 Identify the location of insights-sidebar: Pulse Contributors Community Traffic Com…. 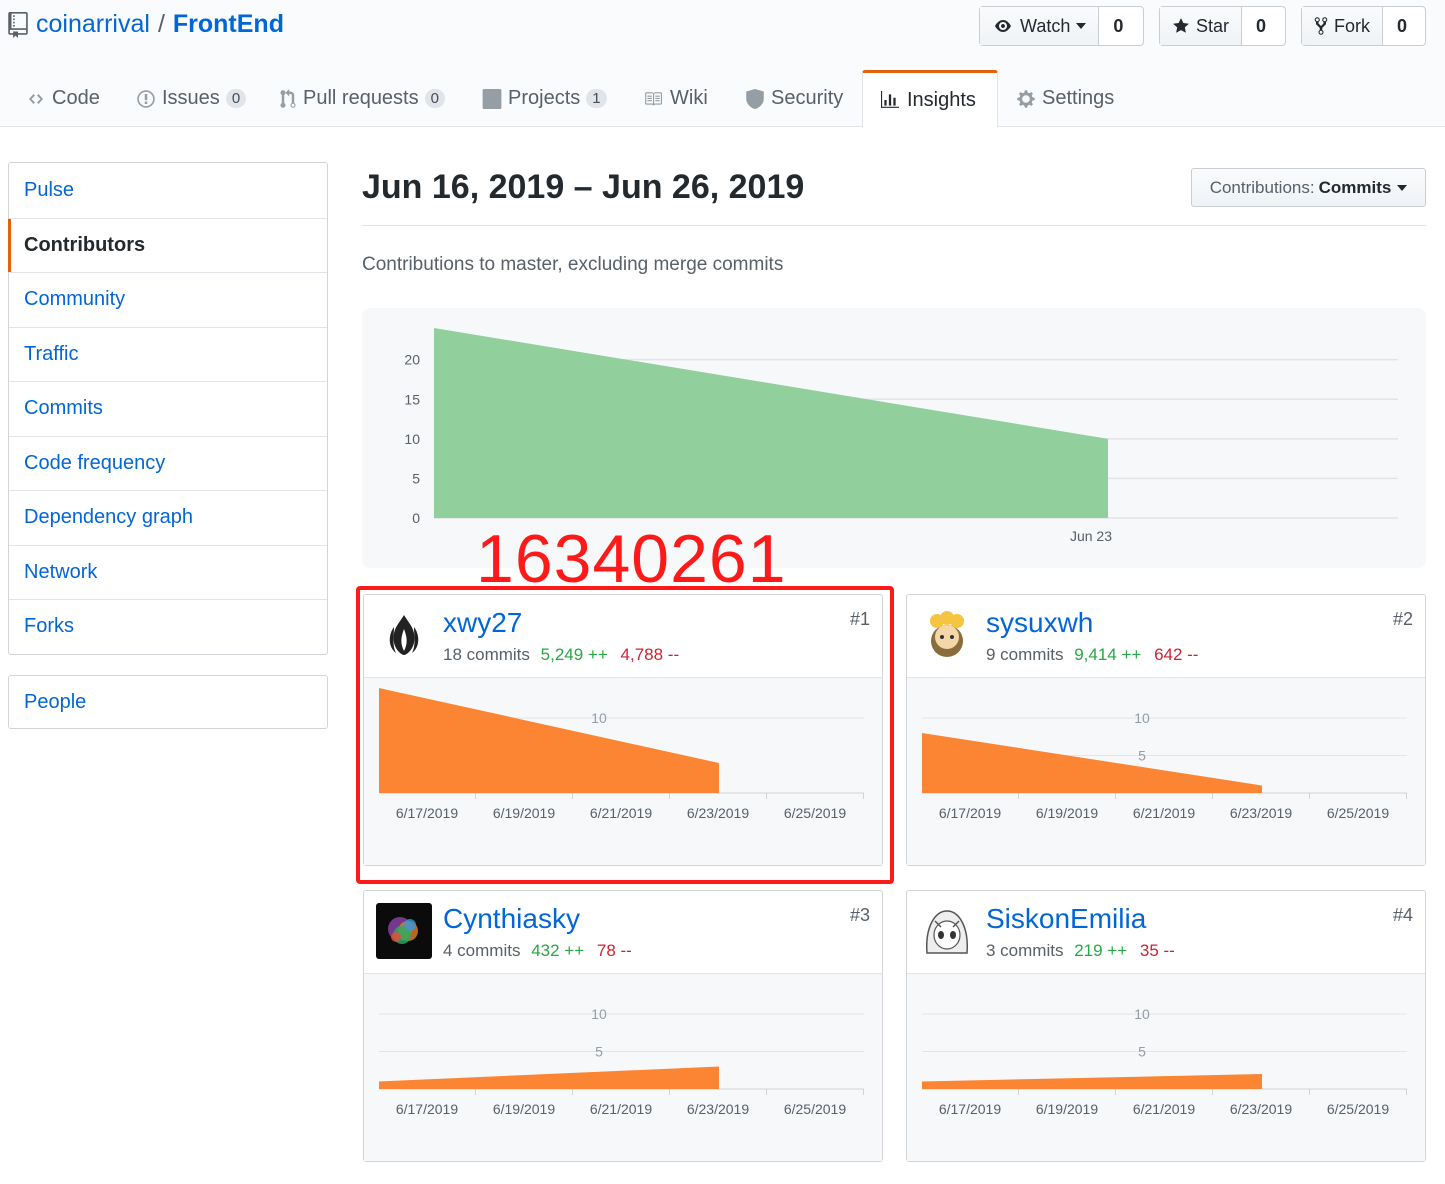
(168, 408).